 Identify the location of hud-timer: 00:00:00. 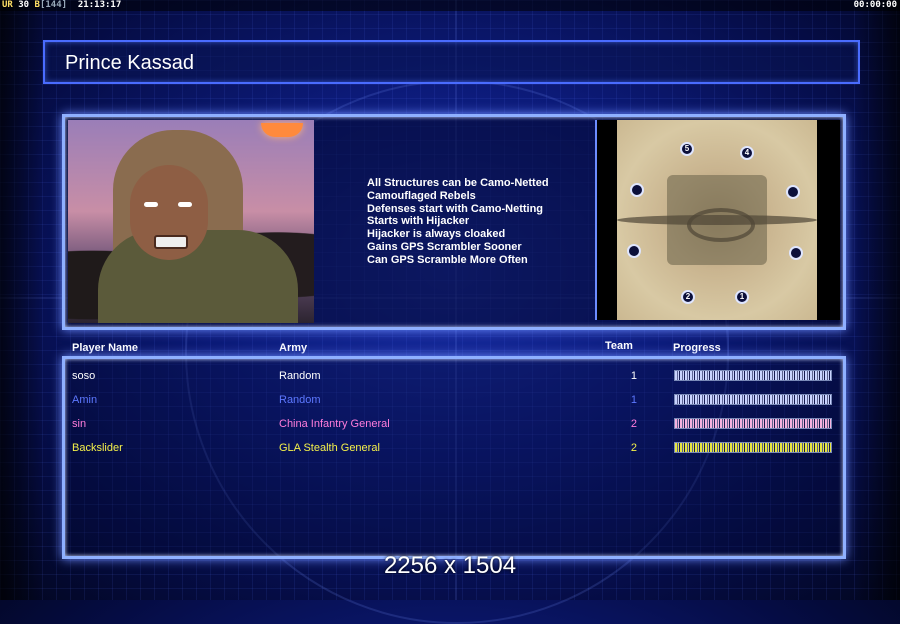
(875, 5).